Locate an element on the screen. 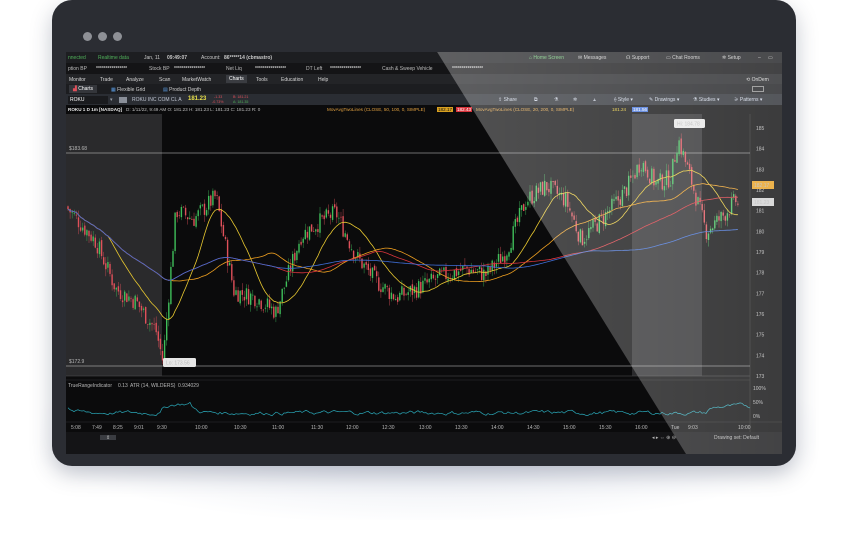 This screenshot has height=549, width=856. drawings-button: ✎ Drawings ▾ is located at coordinates (664, 100).